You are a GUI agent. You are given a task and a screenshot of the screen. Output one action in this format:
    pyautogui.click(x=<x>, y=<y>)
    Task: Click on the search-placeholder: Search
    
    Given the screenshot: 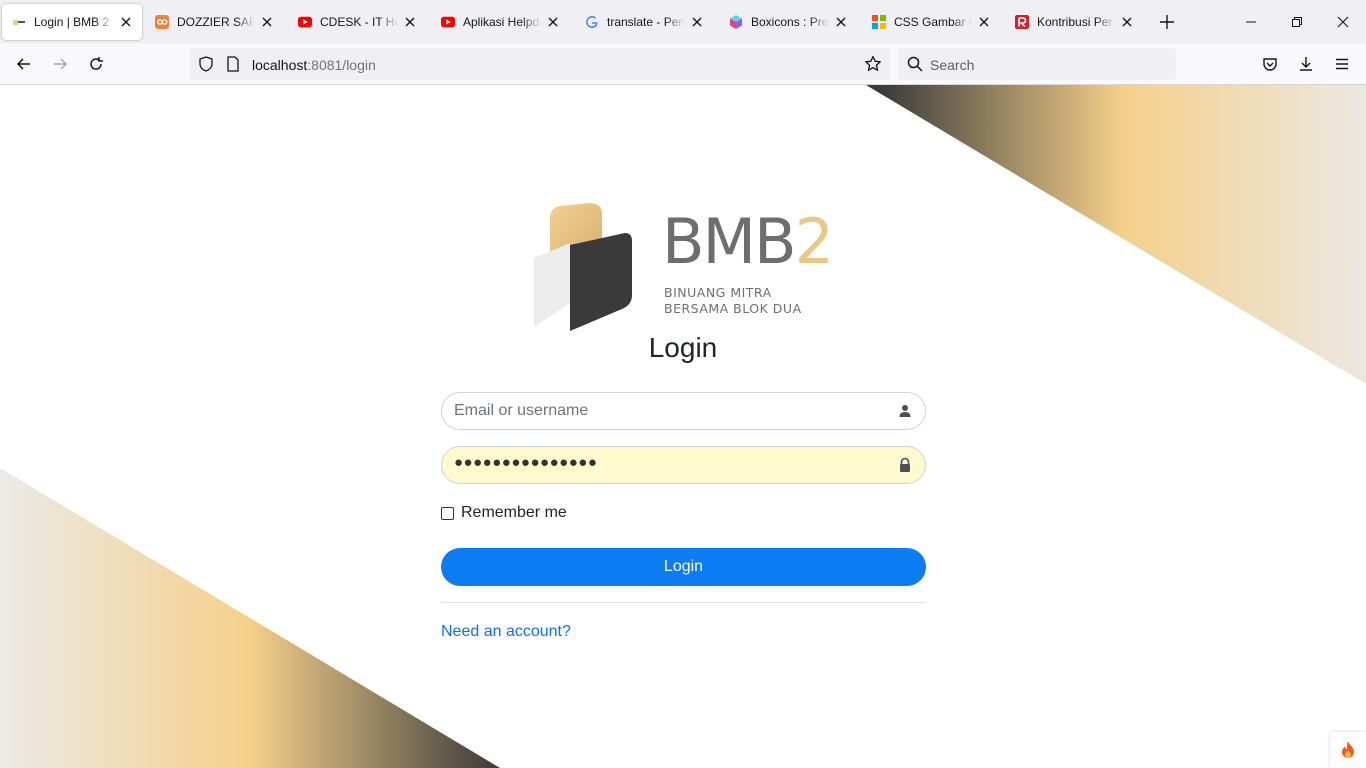 What is the action you would take?
    pyautogui.click(x=952, y=65)
    